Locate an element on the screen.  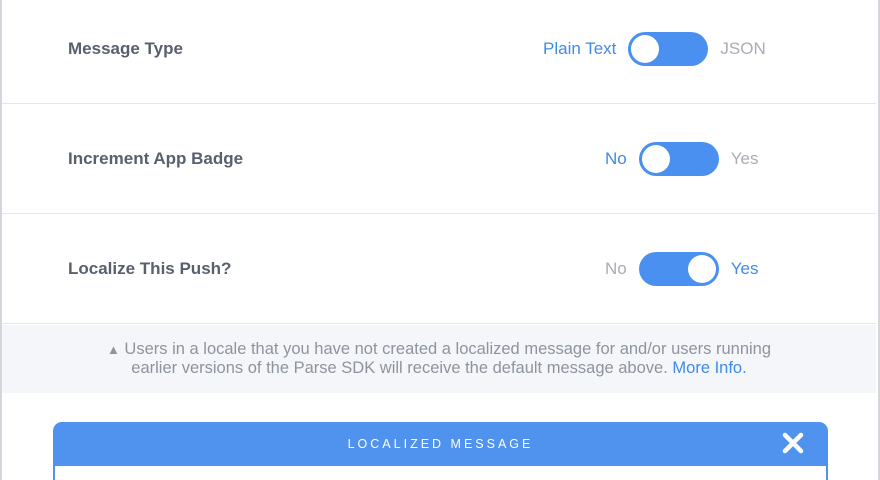
localized-message-header: LOCALIZED MESSAGE is located at coordinates (440, 444).